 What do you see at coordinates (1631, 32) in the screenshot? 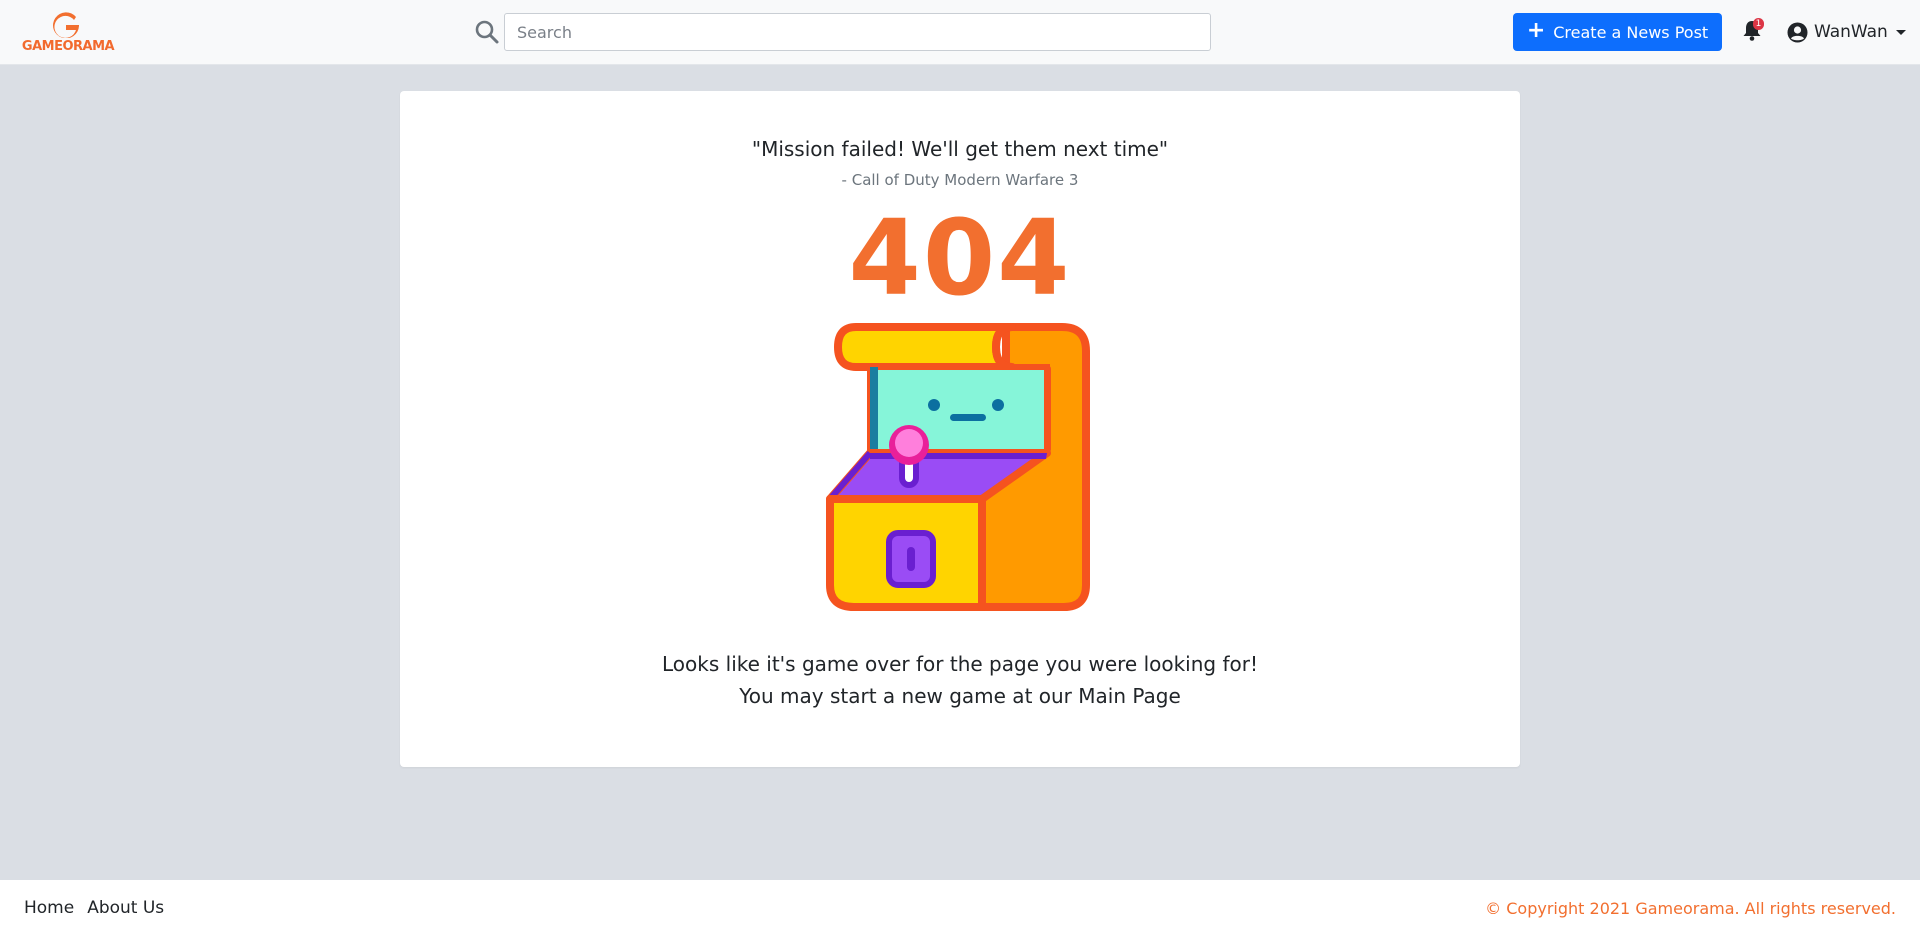
I see `create-news-post-label: Create a News Post` at bounding box center [1631, 32].